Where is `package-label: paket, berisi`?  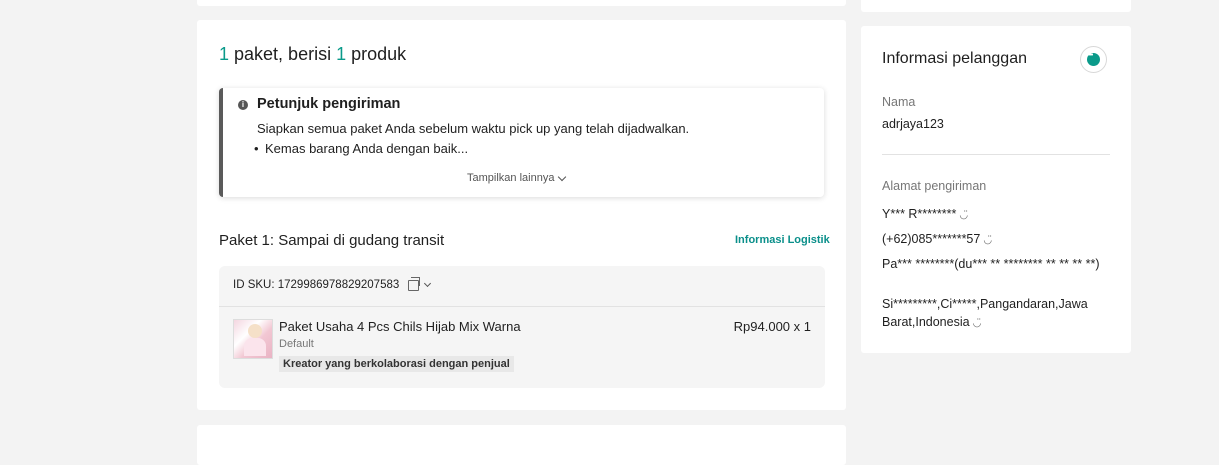 package-label: paket, berisi is located at coordinates (283, 54).